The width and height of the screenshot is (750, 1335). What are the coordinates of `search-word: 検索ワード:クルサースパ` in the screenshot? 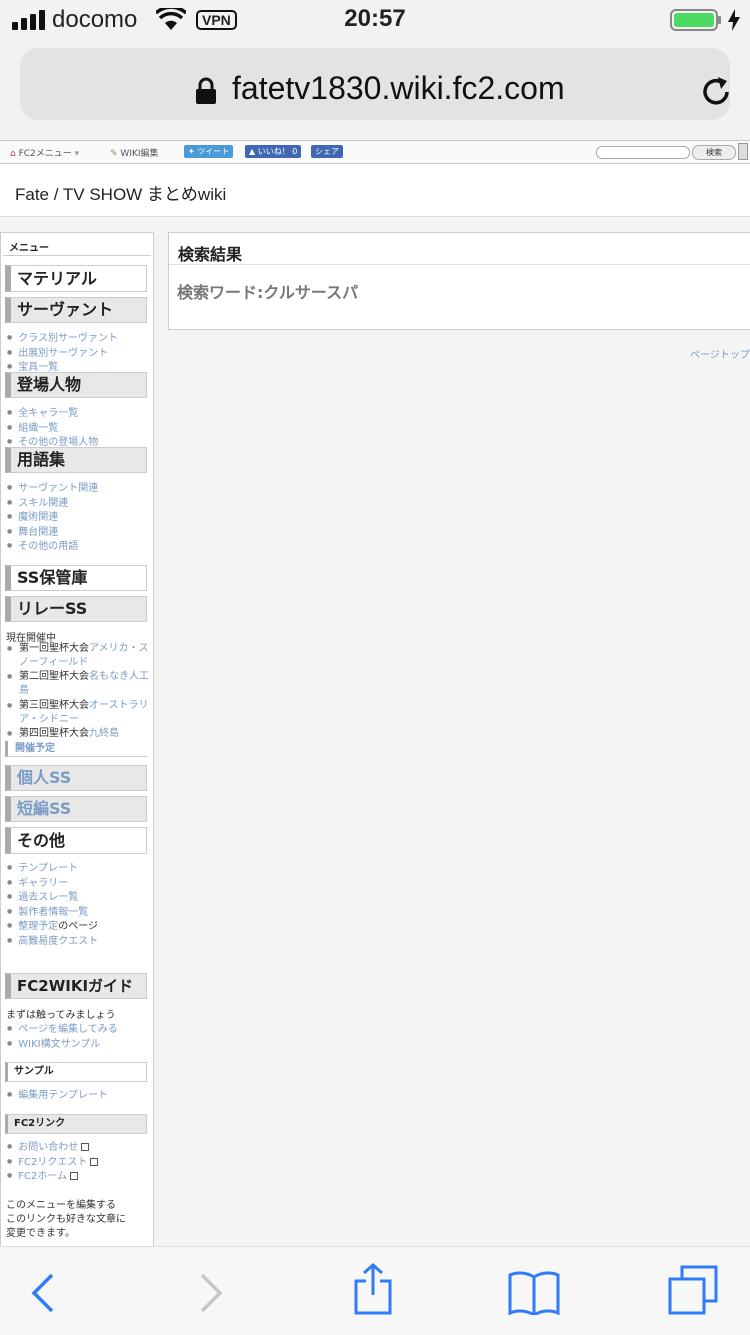 It's located at (268, 292).